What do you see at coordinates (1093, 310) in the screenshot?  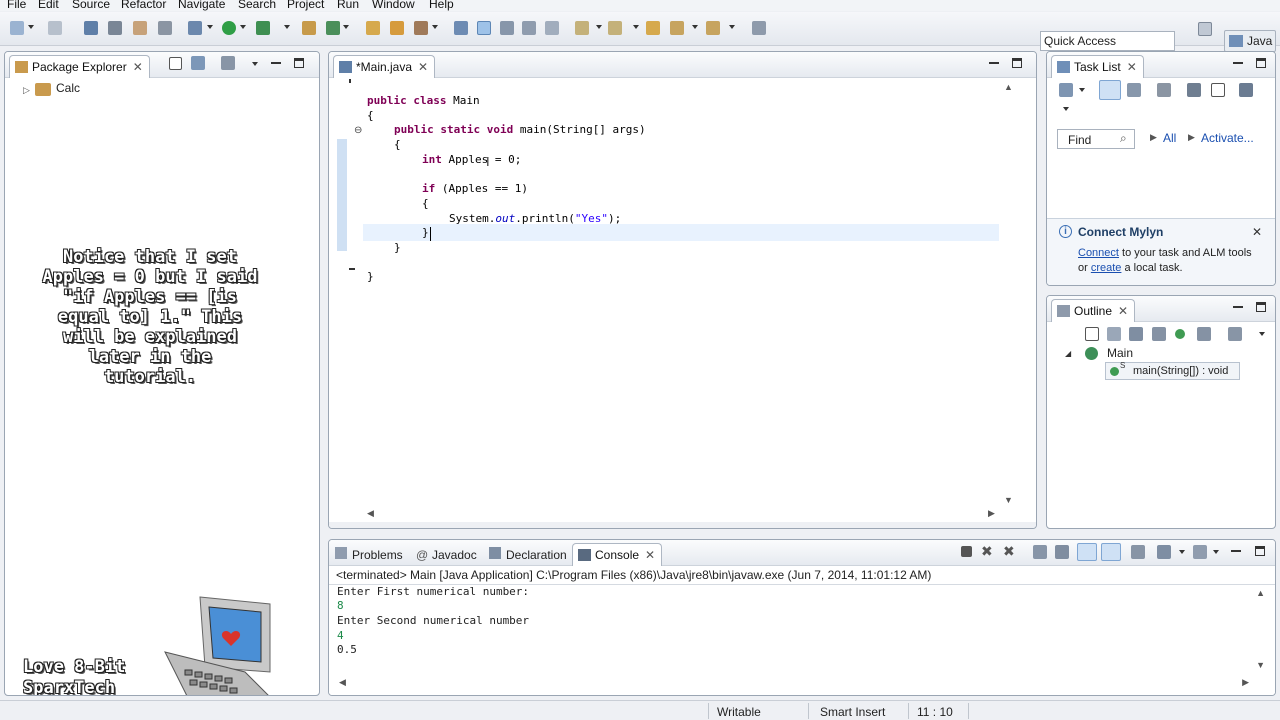 I see `tab-outline: Outline ✕` at bounding box center [1093, 310].